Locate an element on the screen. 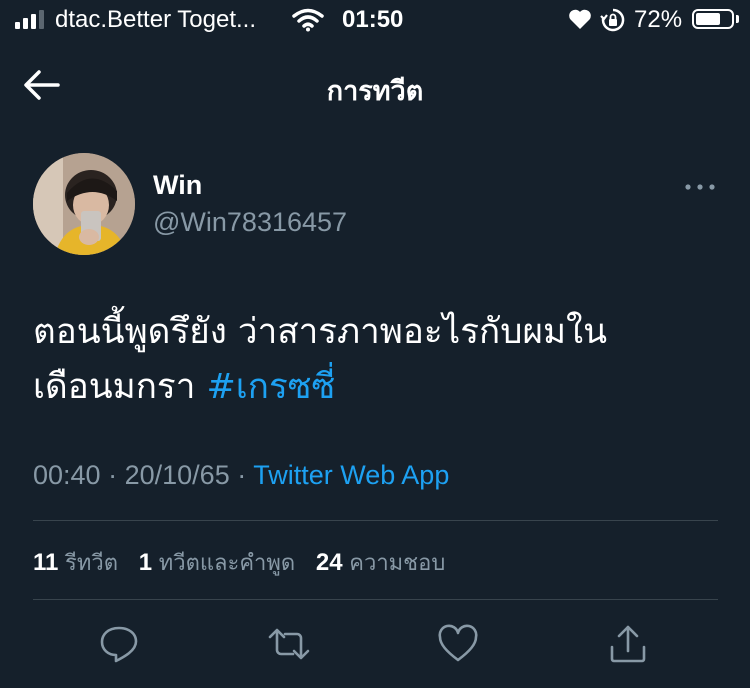 The image size is (750, 688). reply-icon is located at coordinates (119, 644).